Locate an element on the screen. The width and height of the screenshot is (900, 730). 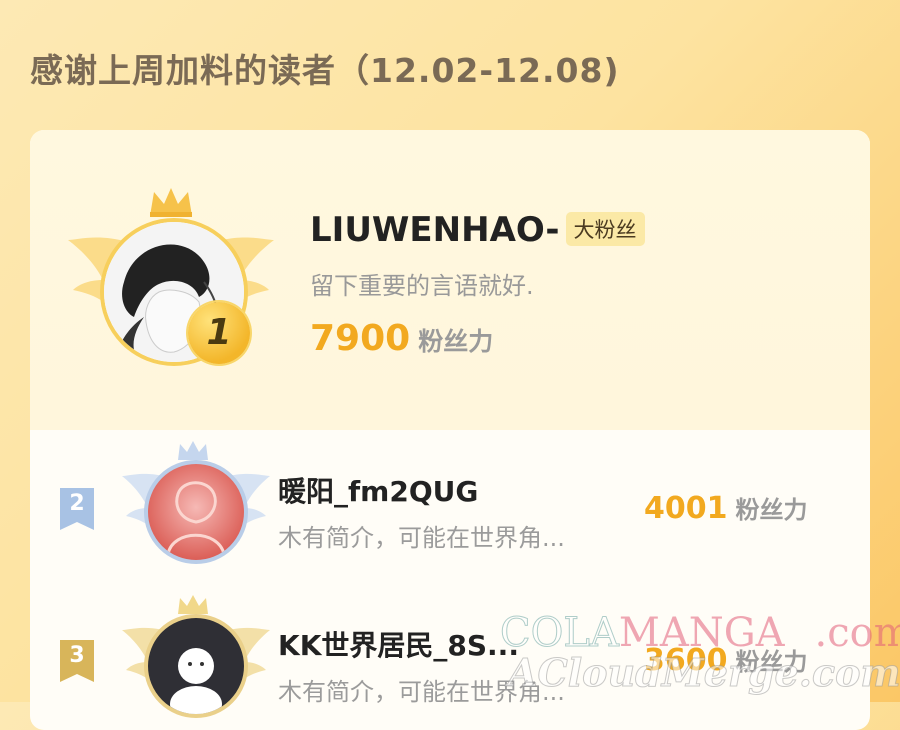
rank-medal: 1 is located at coordinates (219, 333).